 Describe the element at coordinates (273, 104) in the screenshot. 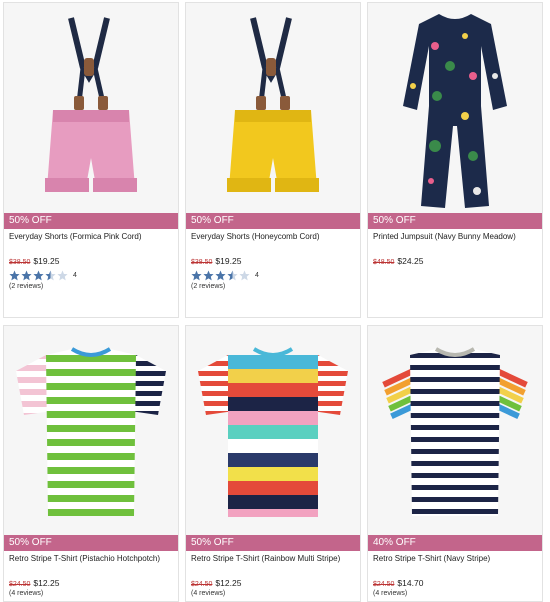

I see `yellow-shorts-image` at that location.